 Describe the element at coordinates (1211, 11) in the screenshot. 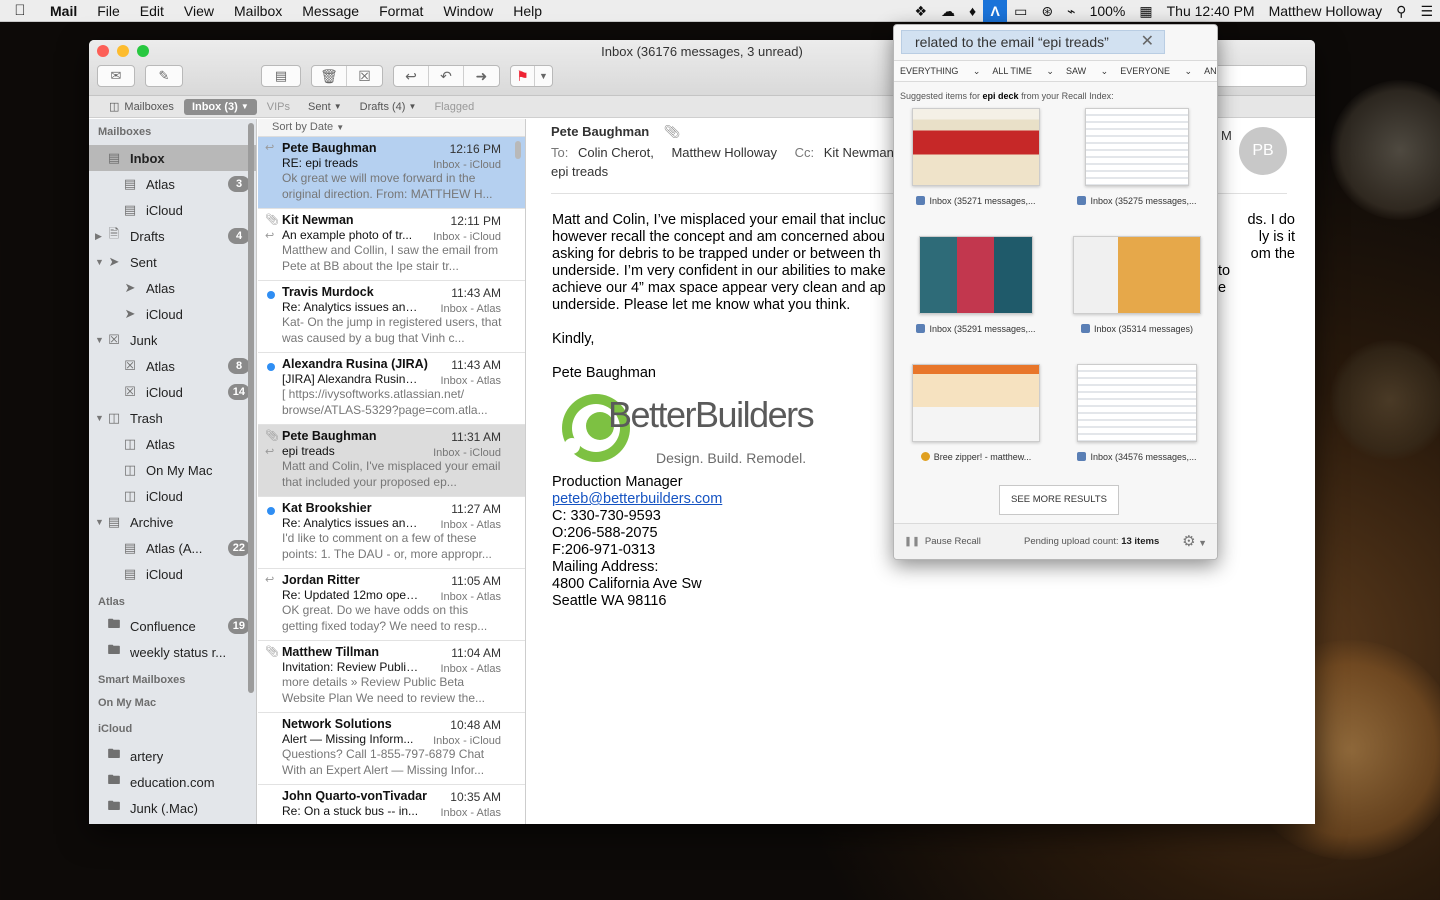

I see `menu-clock: Thu 12:40 PM` at that location.